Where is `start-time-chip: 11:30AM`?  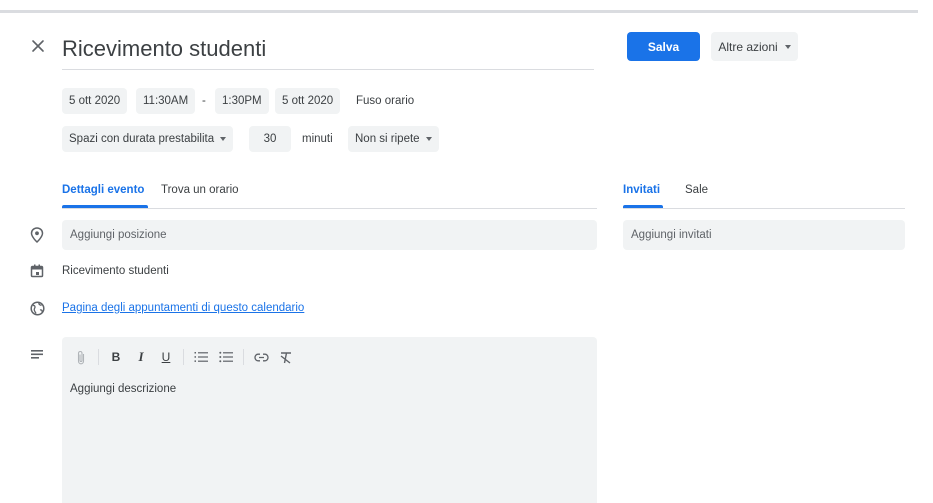 start-time-chip: 11:30AM is located at coordinates (166, 101).